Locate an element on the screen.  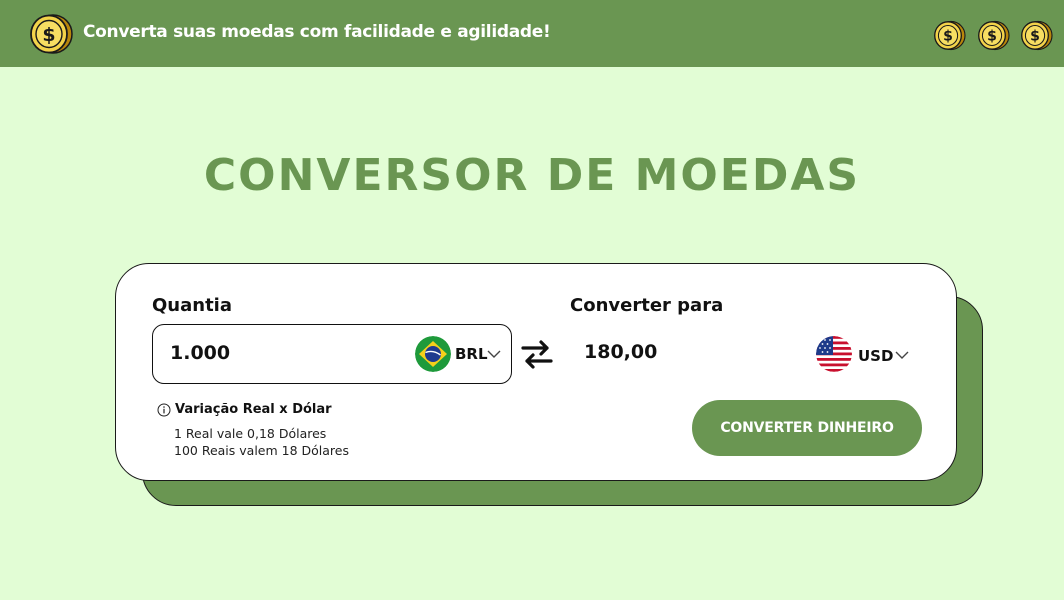
swap-arrows-icon is located at coordinates (537, 354).